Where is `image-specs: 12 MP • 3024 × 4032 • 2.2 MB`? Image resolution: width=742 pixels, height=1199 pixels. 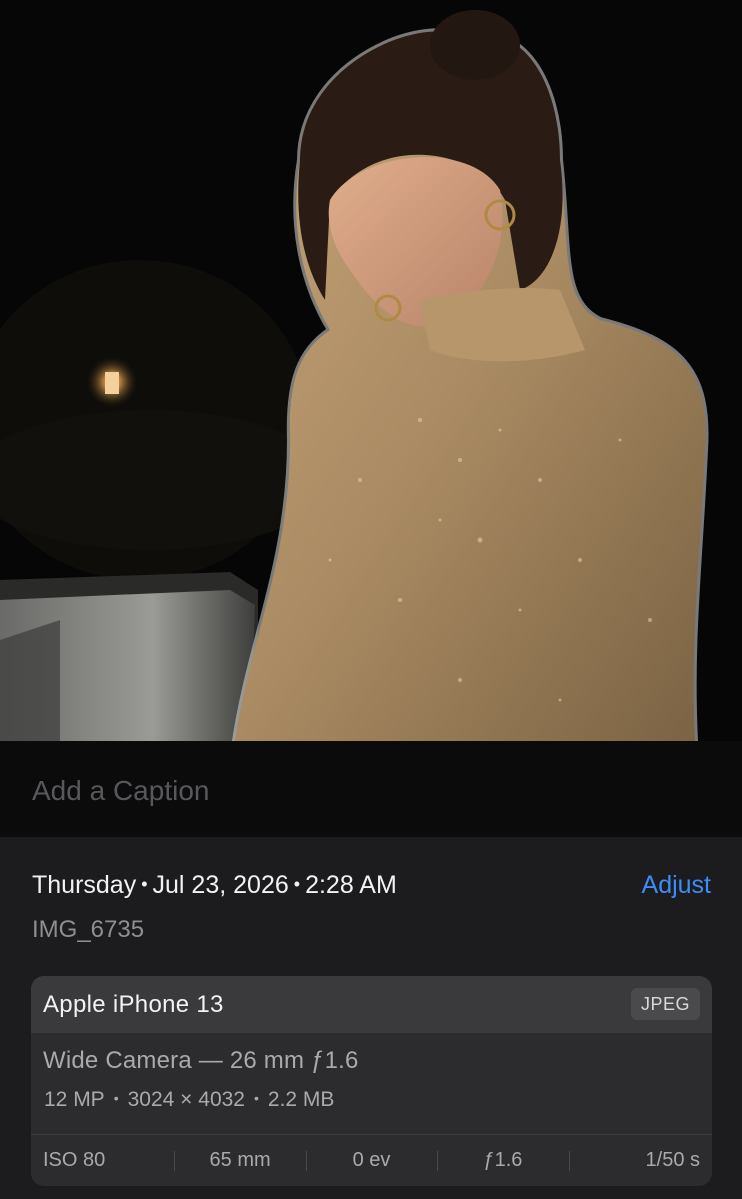
image-specs: 12 MP • 3024 × 4032 • 2.2 MB is located at coordinates (189, 1100).